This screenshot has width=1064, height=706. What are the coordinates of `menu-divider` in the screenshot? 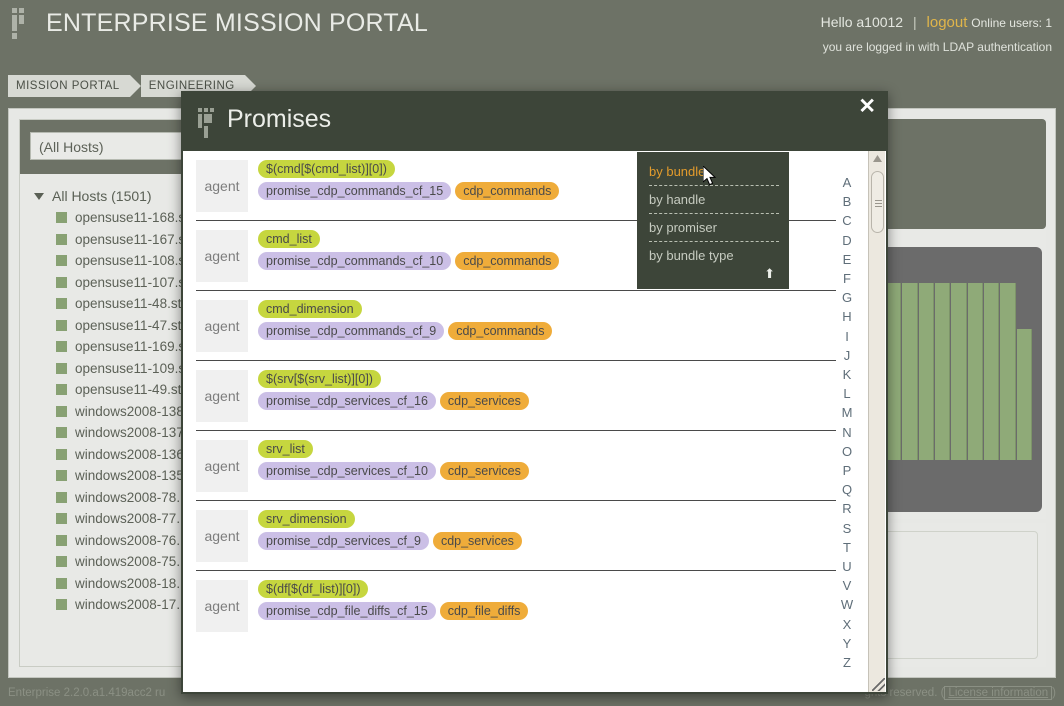 It's located at (714, 185).